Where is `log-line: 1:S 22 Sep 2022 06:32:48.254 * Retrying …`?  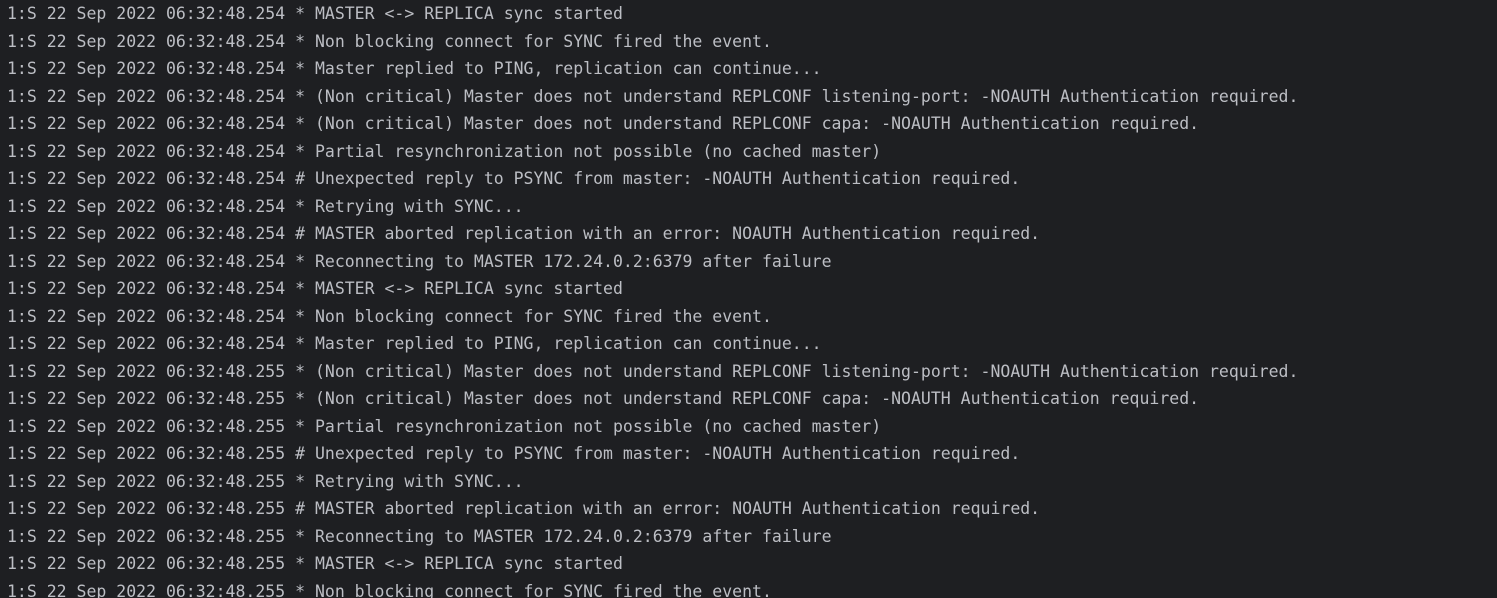
log-line: 1:S 22 Sep 2022 06:32:48.254 * Retrying … is located at coordinates (265, 206).